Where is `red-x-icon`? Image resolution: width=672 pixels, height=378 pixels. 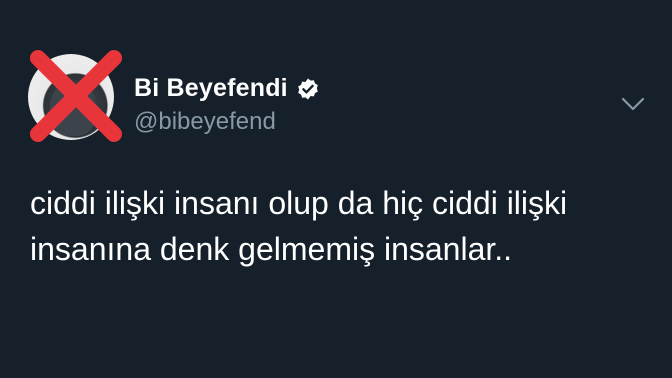
red-x-icon is located at coordinates (76, 96).